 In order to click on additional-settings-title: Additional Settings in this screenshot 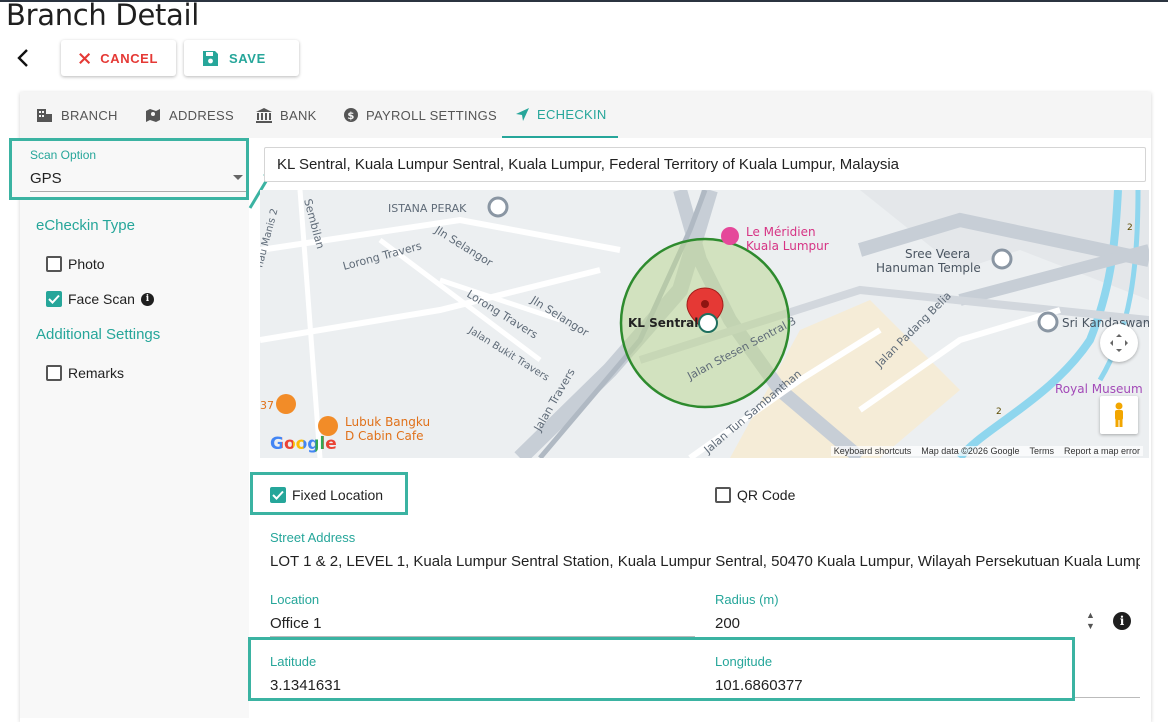, I will do `click(98, 334)`.